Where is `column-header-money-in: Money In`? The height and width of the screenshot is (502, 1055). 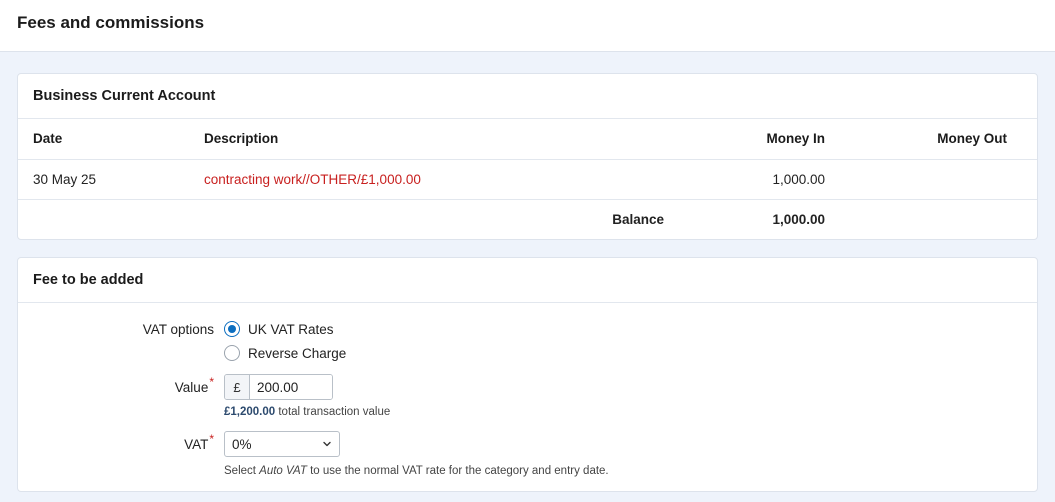 column-header-money-in: Money In is located at coordinates (795, 139).